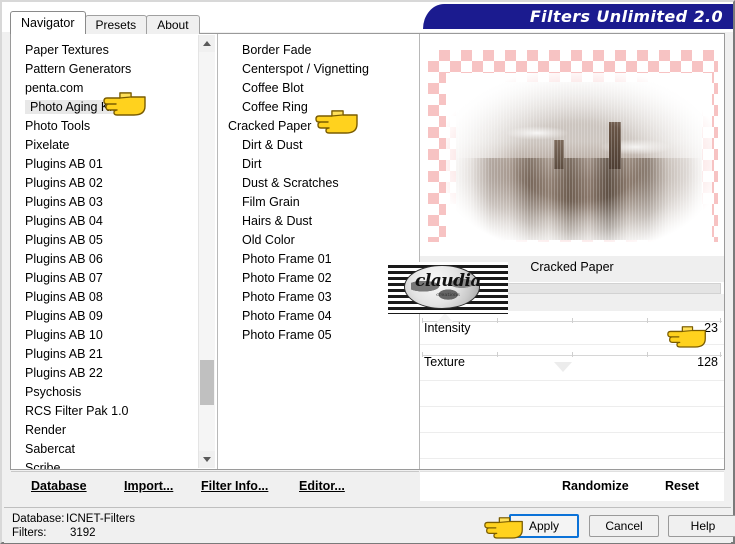  I want to click on list-item: Plugins AB 02, so click(114, 183).